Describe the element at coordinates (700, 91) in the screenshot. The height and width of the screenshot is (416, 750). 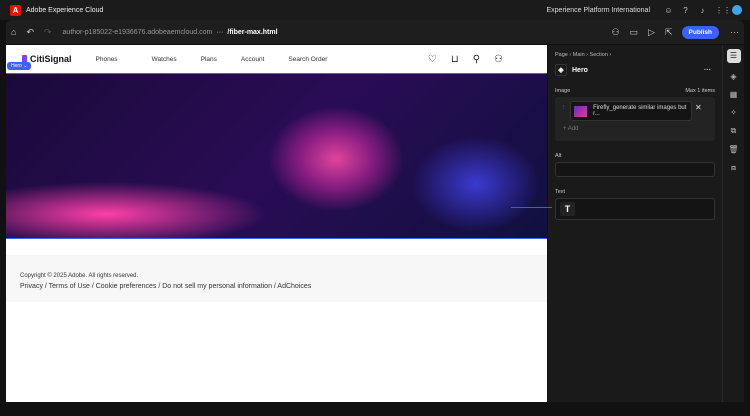
I see `max-items: Max 1 items` at that location.